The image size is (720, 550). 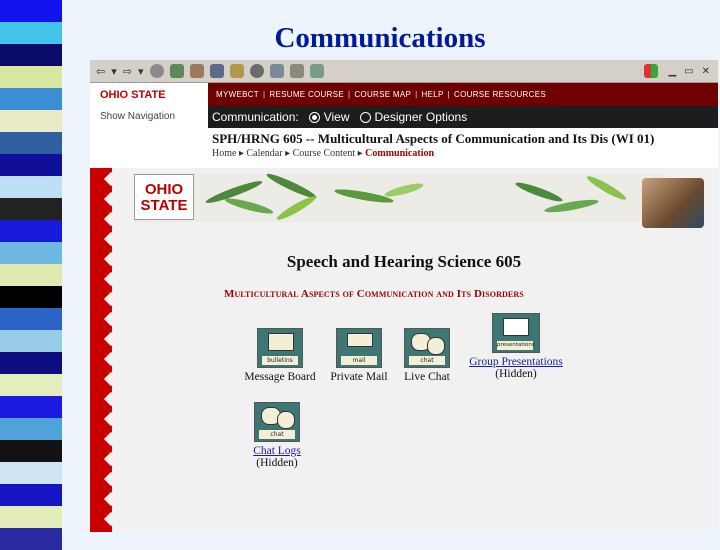 I want to click on browser-toolbar: ⇦ ▾ ⇨ ▾ ▁ ▭ ✕, so click(x=404, y=71).